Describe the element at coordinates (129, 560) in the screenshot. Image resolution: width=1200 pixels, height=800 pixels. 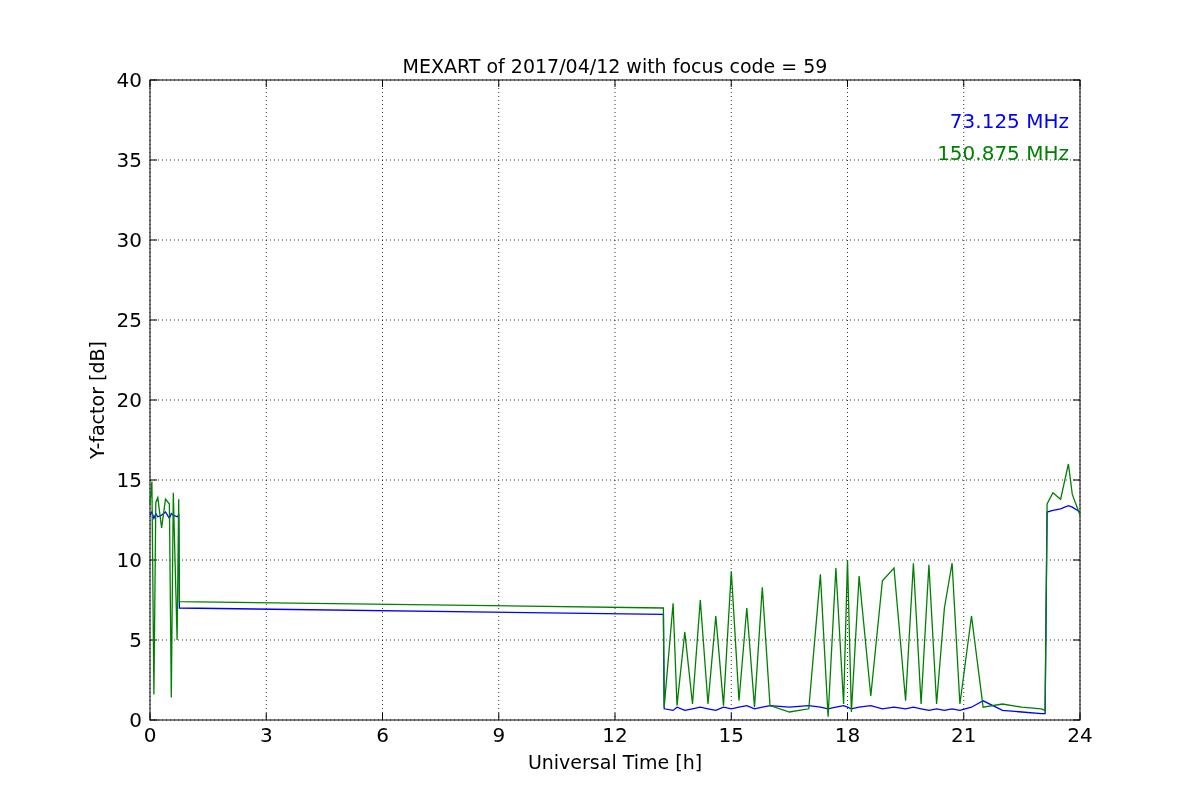
I see `tick-label: 10` at that location.